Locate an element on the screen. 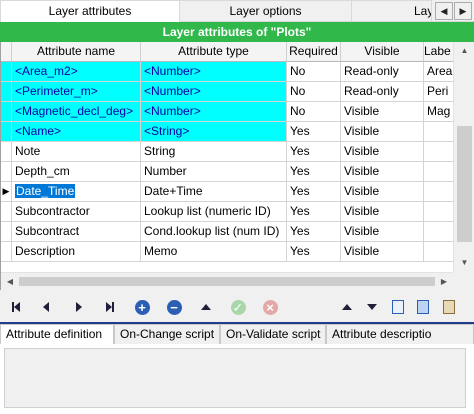 This screenshot has height=414, width=474. copy-icon is located at coordinates (423, 307).